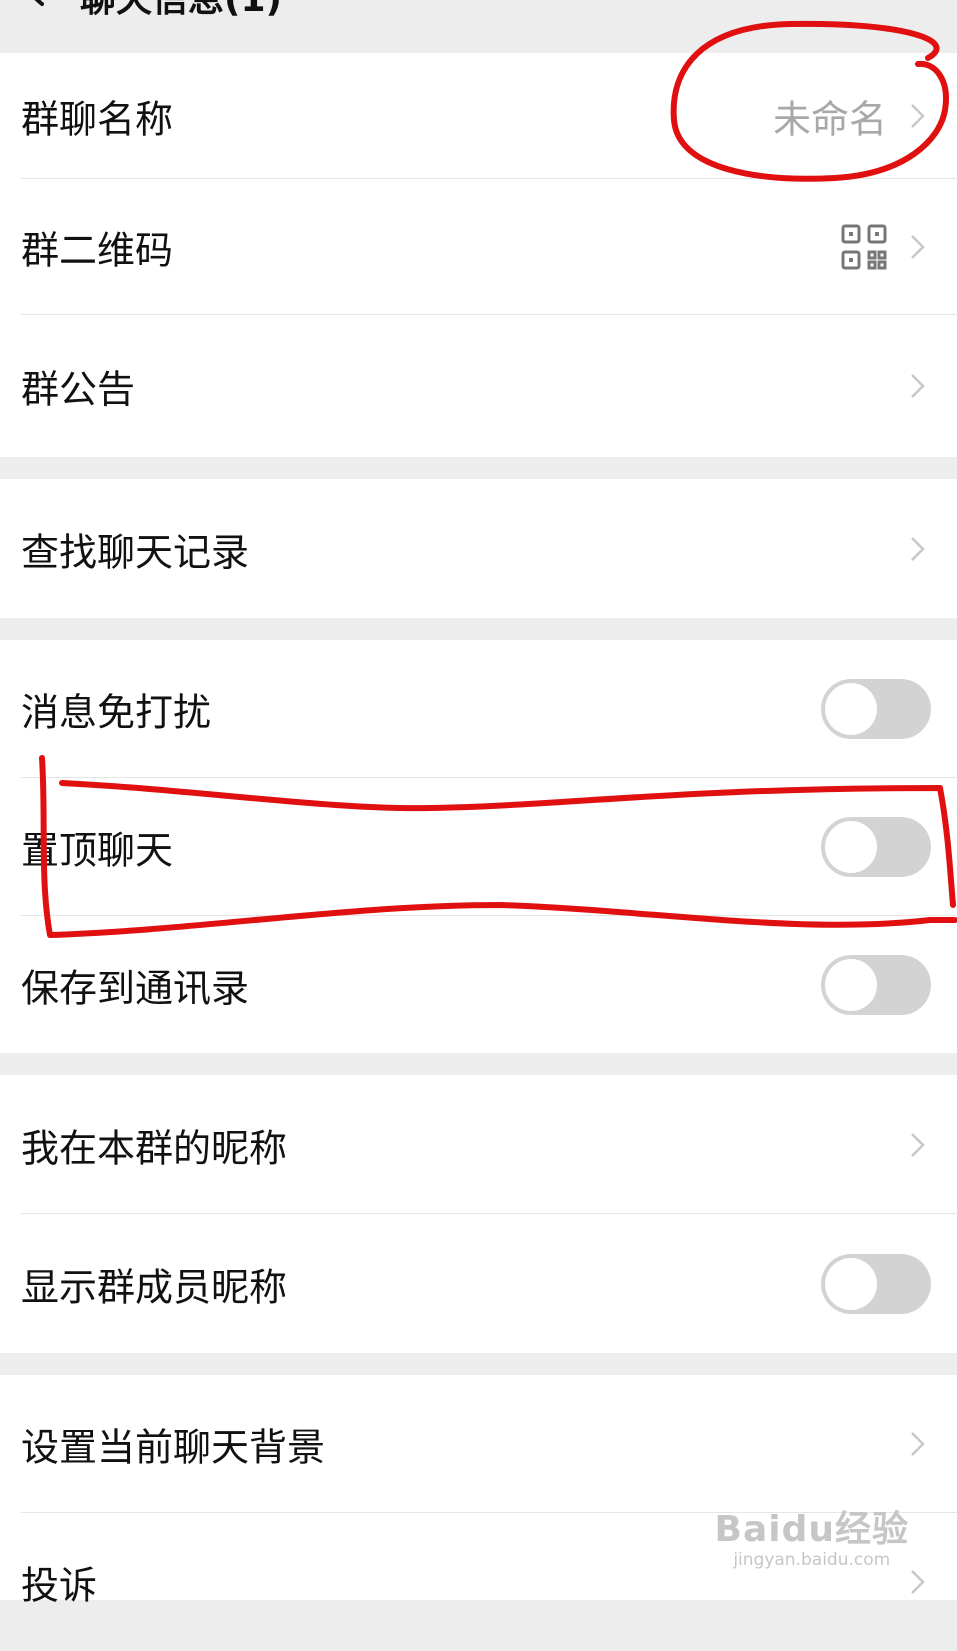 This screenshot has height=1651, width=957. What do you see at coordinates (478, 984) in the screenshot?
I see `row-save-to-contacts: 保存到通讯录` at bounding box center [478, 984].